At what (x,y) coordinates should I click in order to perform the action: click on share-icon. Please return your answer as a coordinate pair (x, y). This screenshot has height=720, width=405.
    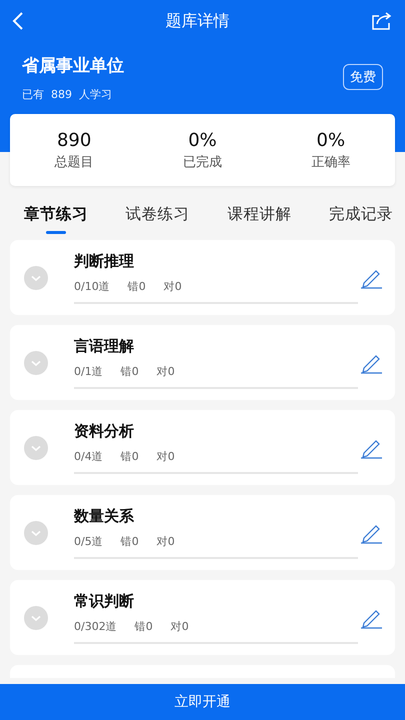
    Looking at the image, I should click on (382, 21).